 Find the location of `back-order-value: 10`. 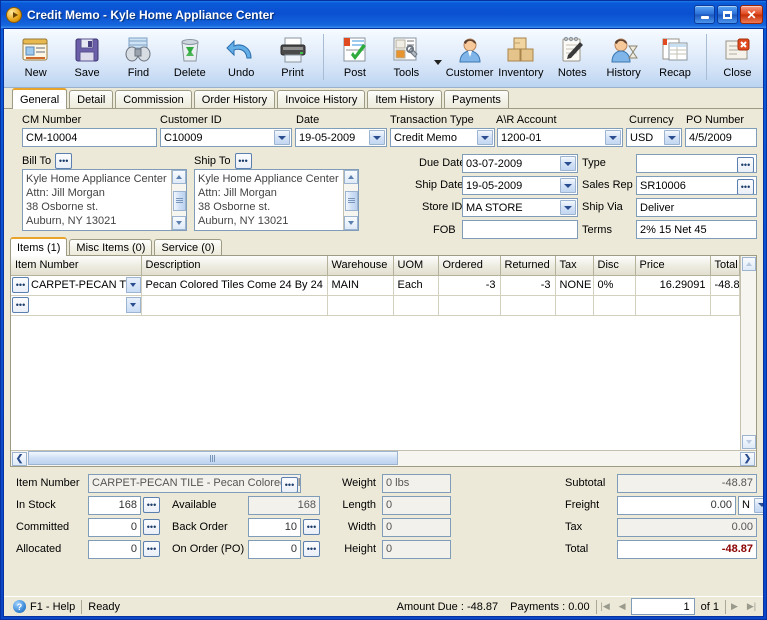

back-order-value: 10 is located at coordinates (274, 527).